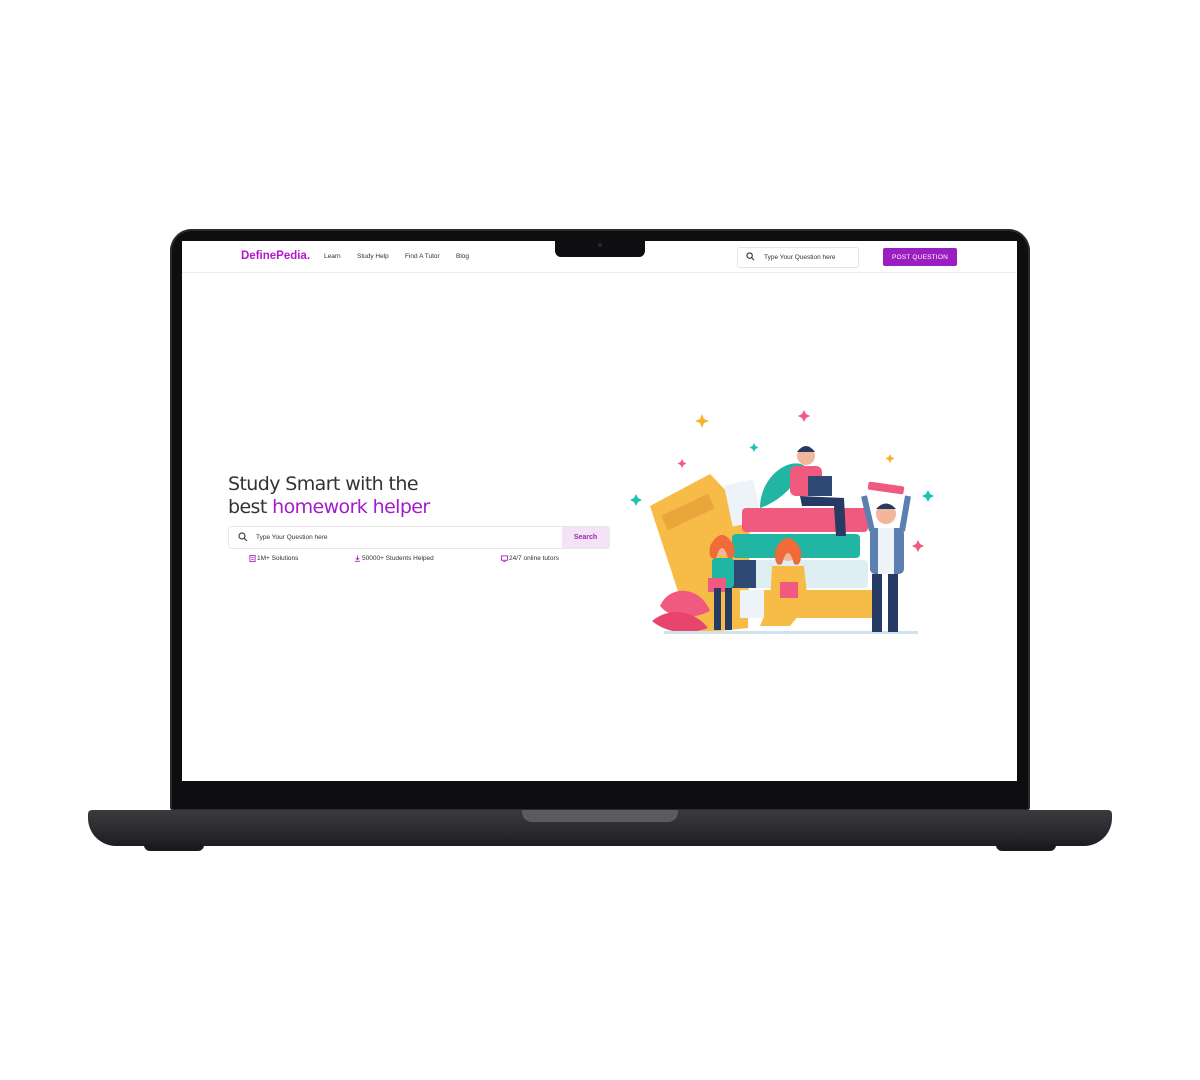  I want to click on stat-students-helped: 50000+ Students Helped, so click(394, 558).